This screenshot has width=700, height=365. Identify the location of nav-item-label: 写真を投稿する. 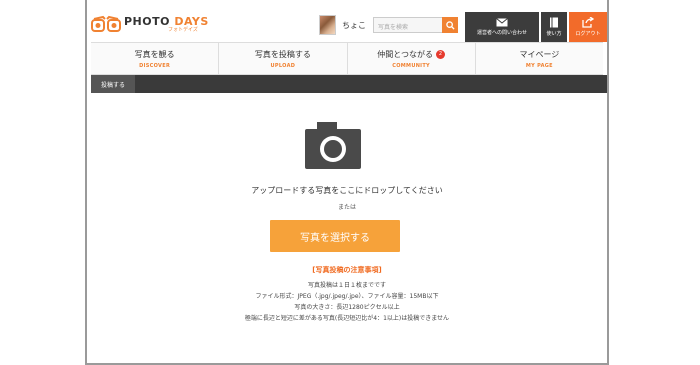
(282, 54).